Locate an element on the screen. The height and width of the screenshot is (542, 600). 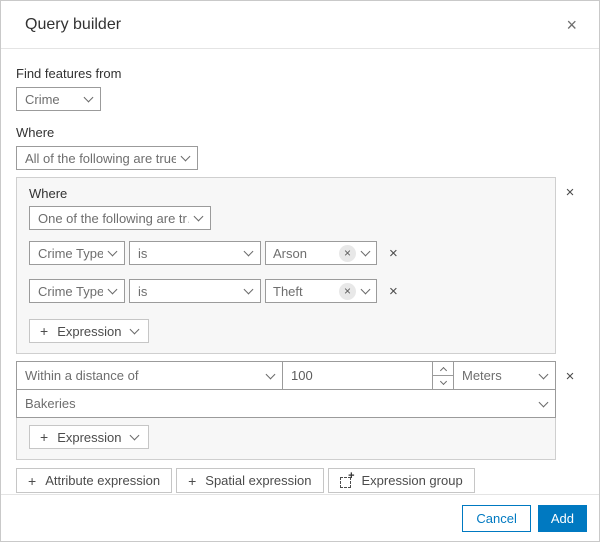
add-attribute-expression-button: + Attribute expression is located at coordinates (94, 480).